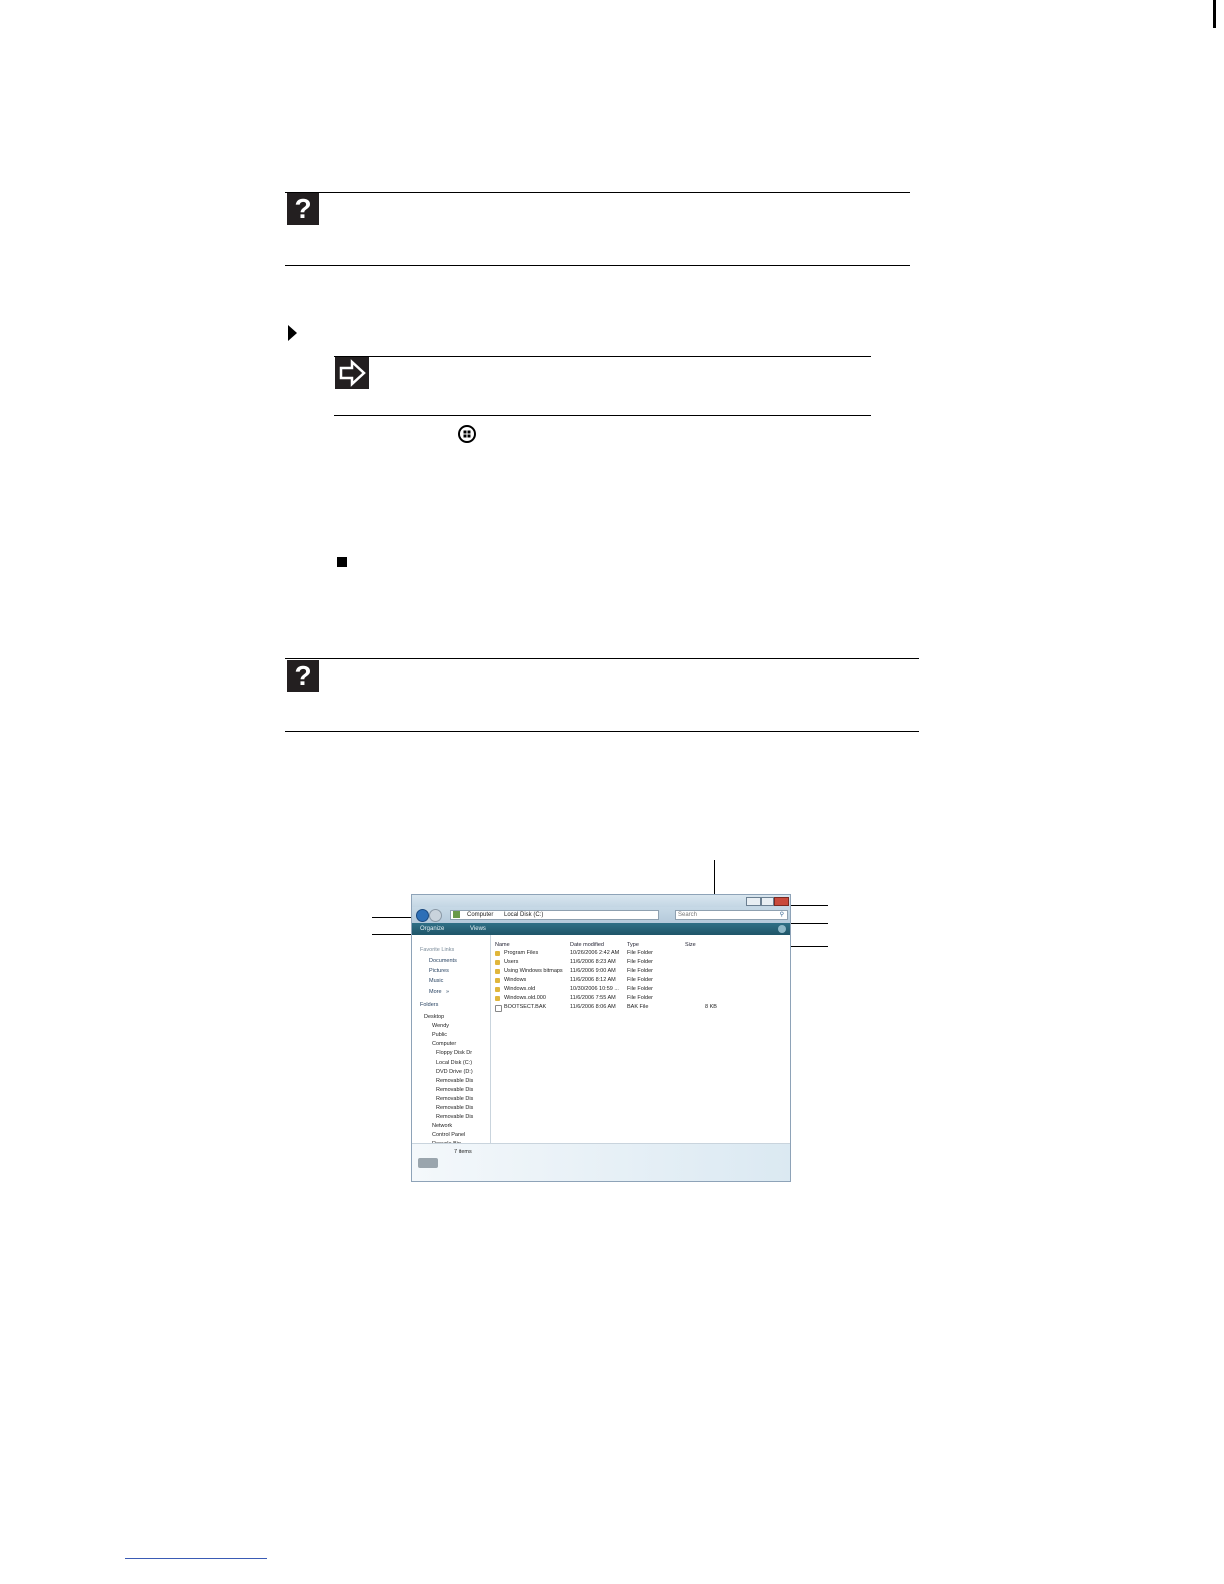 The image size is (1224, 1584). I want to click on help-icon-button, so click(782, 929).